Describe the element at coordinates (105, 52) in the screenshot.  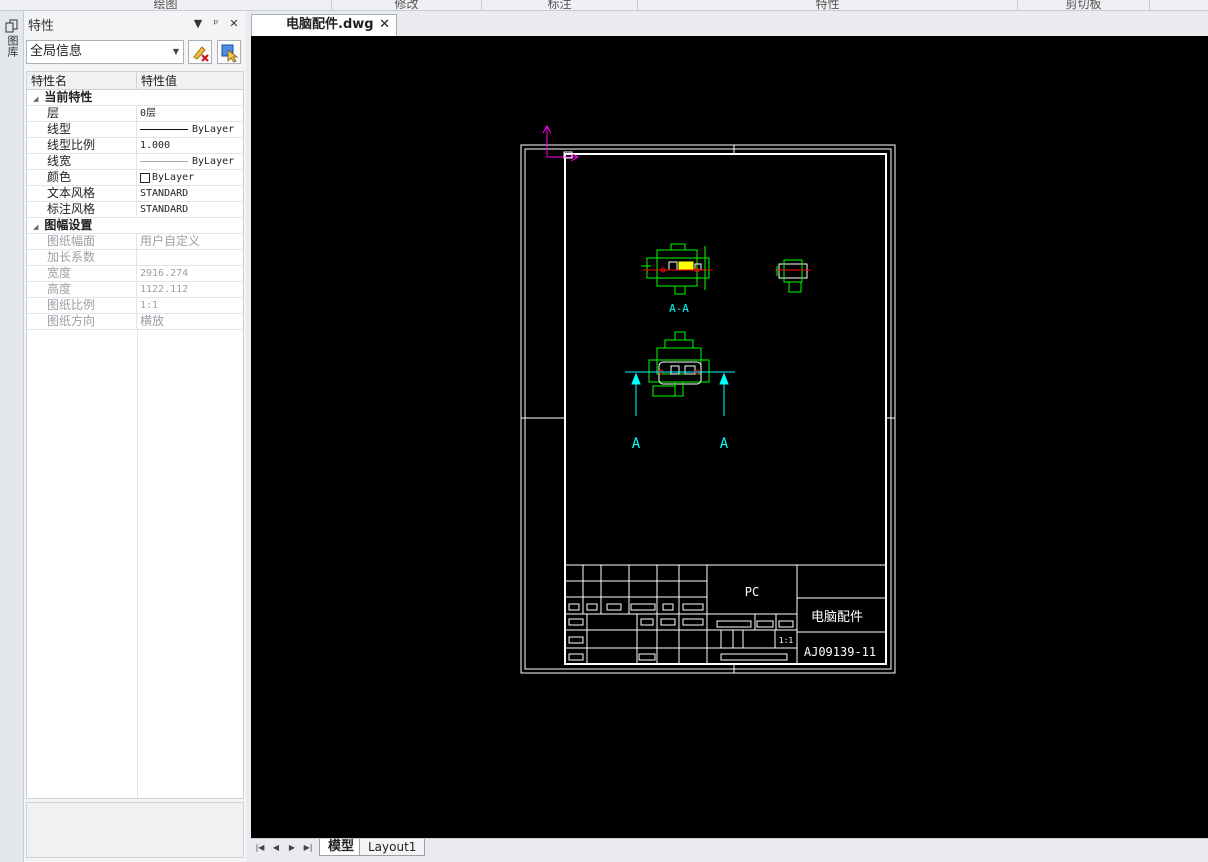
I see `object-selector: 全局信息 ▼` at that location.